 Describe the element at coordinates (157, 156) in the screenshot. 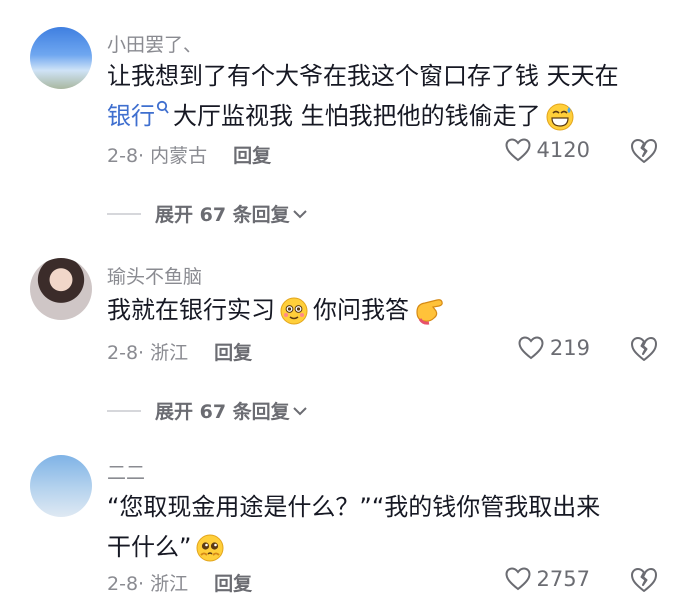

I see `date-location: 2-8· 内蒙古` at that location.